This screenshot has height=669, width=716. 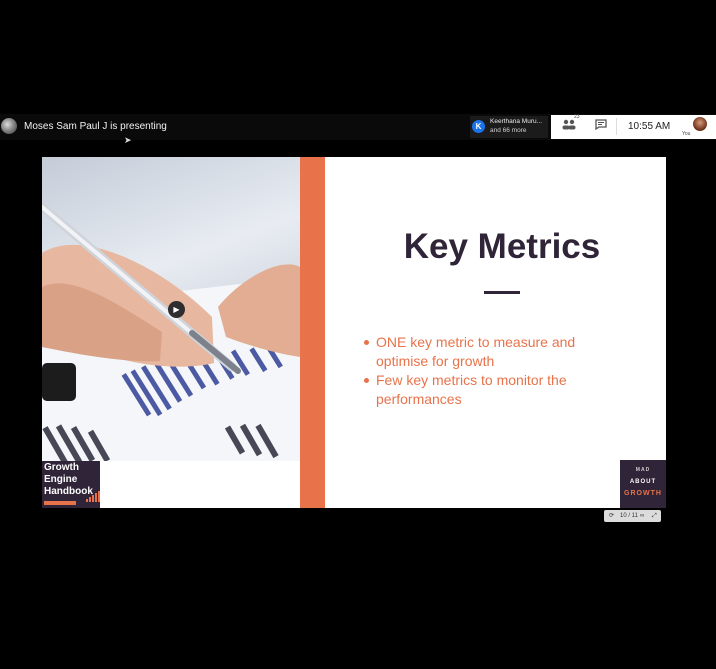 What do you see at coordinates (60, 503) in the screenshot?
I see `logo-orange-bar` at bounding box center [60, 503].